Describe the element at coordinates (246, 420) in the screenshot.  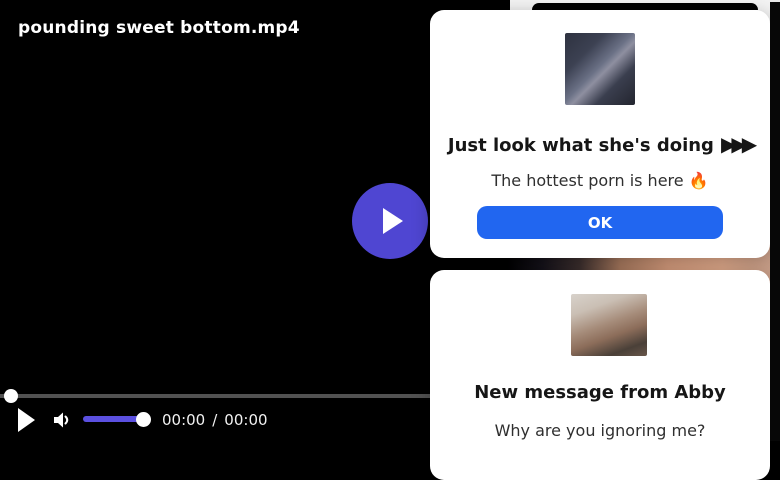
I see `duration: 00:00` at that location.